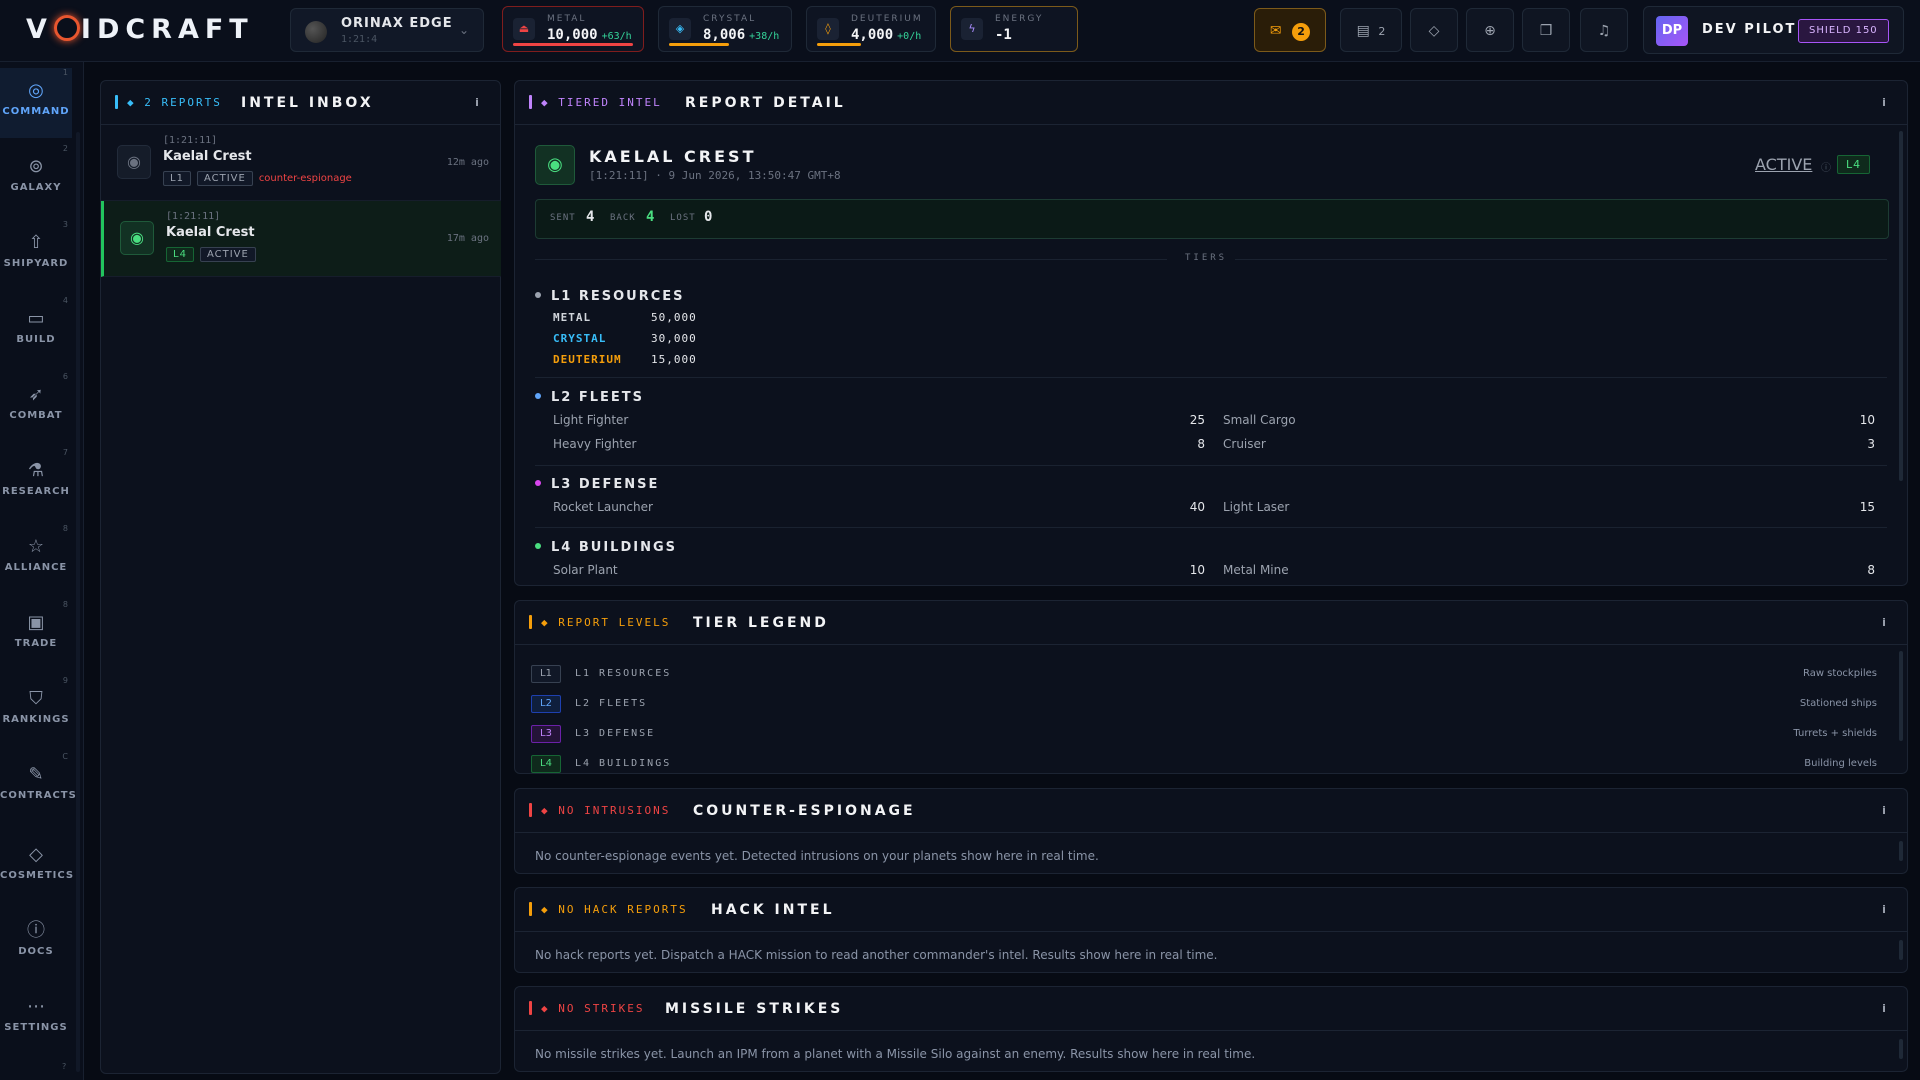 This screenshot has width=1920, height=1080. What do you see at coordinates (36, 867) in the screenshot?
I see `sidebar-item-cosmetics: ◇ COSMETICS` at bounding box center [36, 867].